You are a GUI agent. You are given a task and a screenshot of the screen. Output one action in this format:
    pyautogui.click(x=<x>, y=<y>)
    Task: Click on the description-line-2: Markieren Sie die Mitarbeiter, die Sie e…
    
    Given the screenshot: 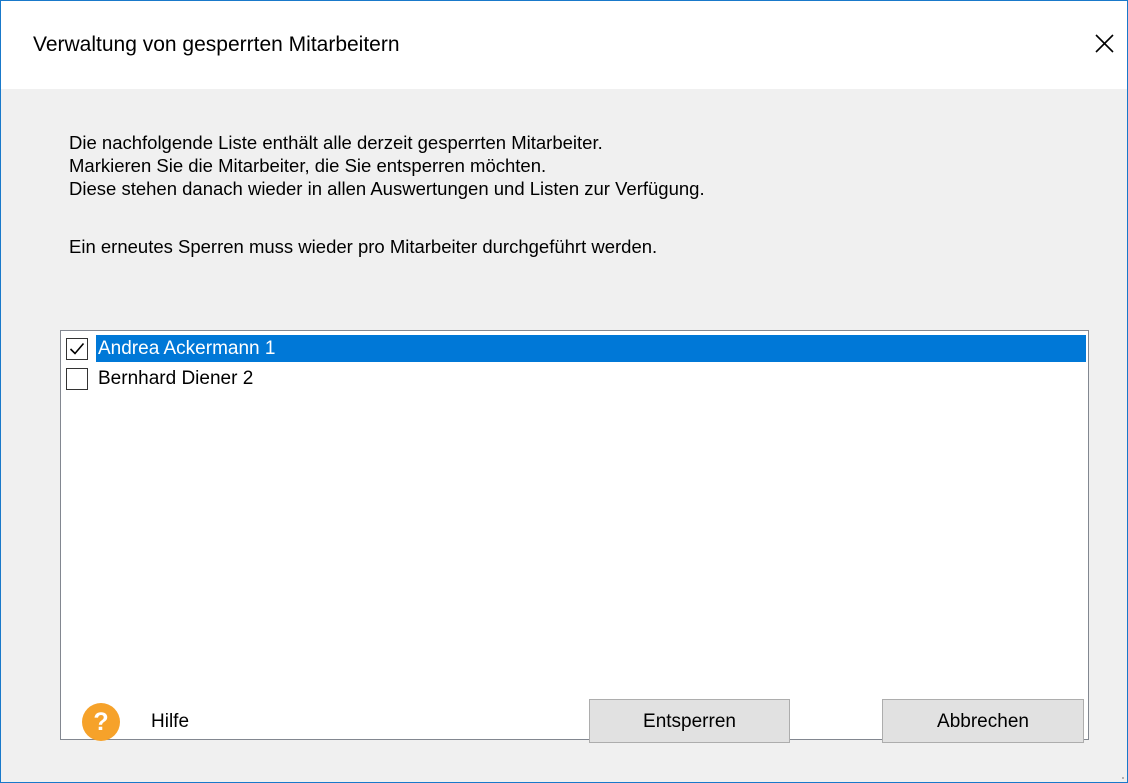 What is the action you would take?
    pyautogui.click(x=308, y=165)
    